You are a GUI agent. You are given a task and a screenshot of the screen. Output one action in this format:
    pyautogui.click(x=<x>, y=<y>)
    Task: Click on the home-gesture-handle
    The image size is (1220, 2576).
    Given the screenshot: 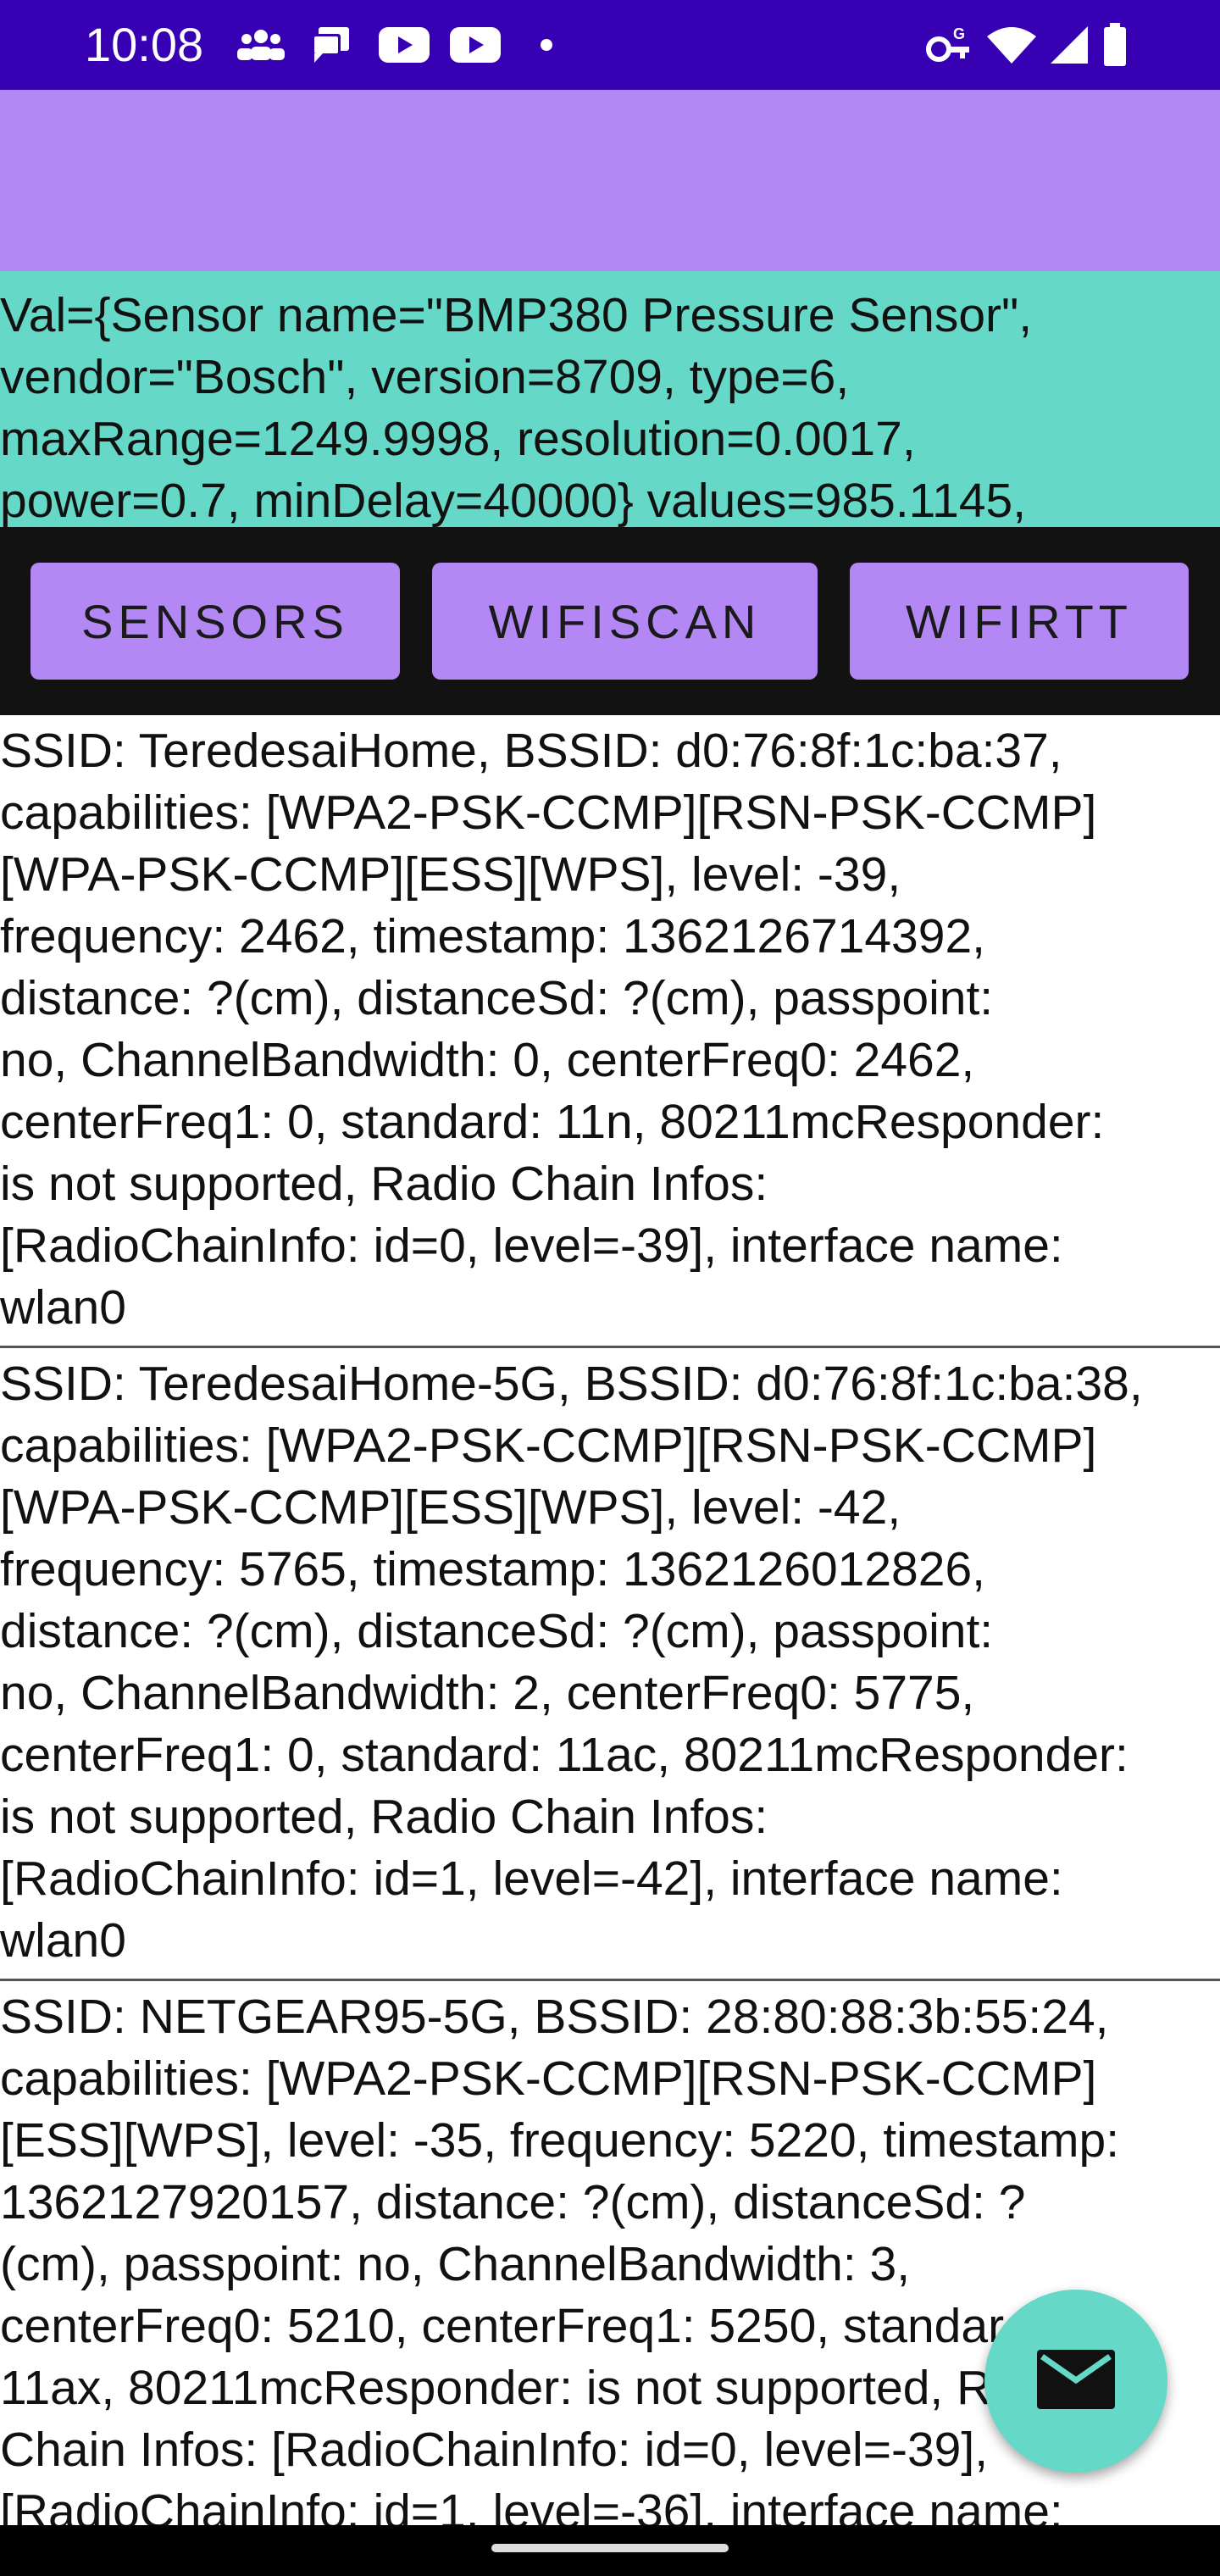 What is the action you would take?
    pyautogui.click(x=610, y=2548)
    